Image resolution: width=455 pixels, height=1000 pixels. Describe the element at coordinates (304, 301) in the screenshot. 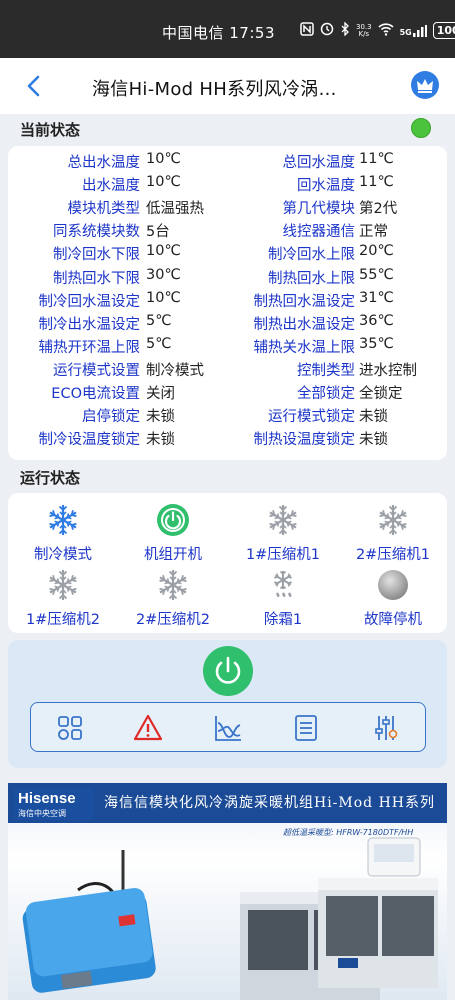

I see `param-label: 制热回水温设定` at that location.